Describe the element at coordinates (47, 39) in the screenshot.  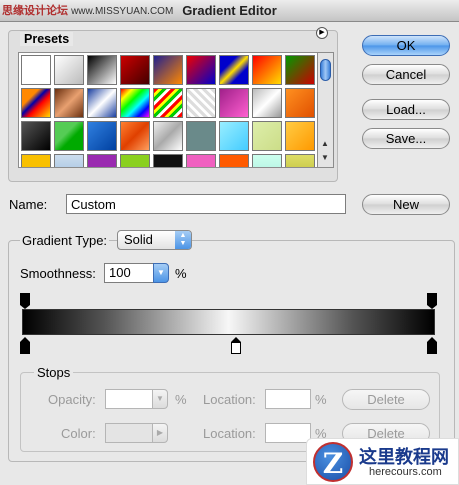
I see `presets-label: Presets` at that location.